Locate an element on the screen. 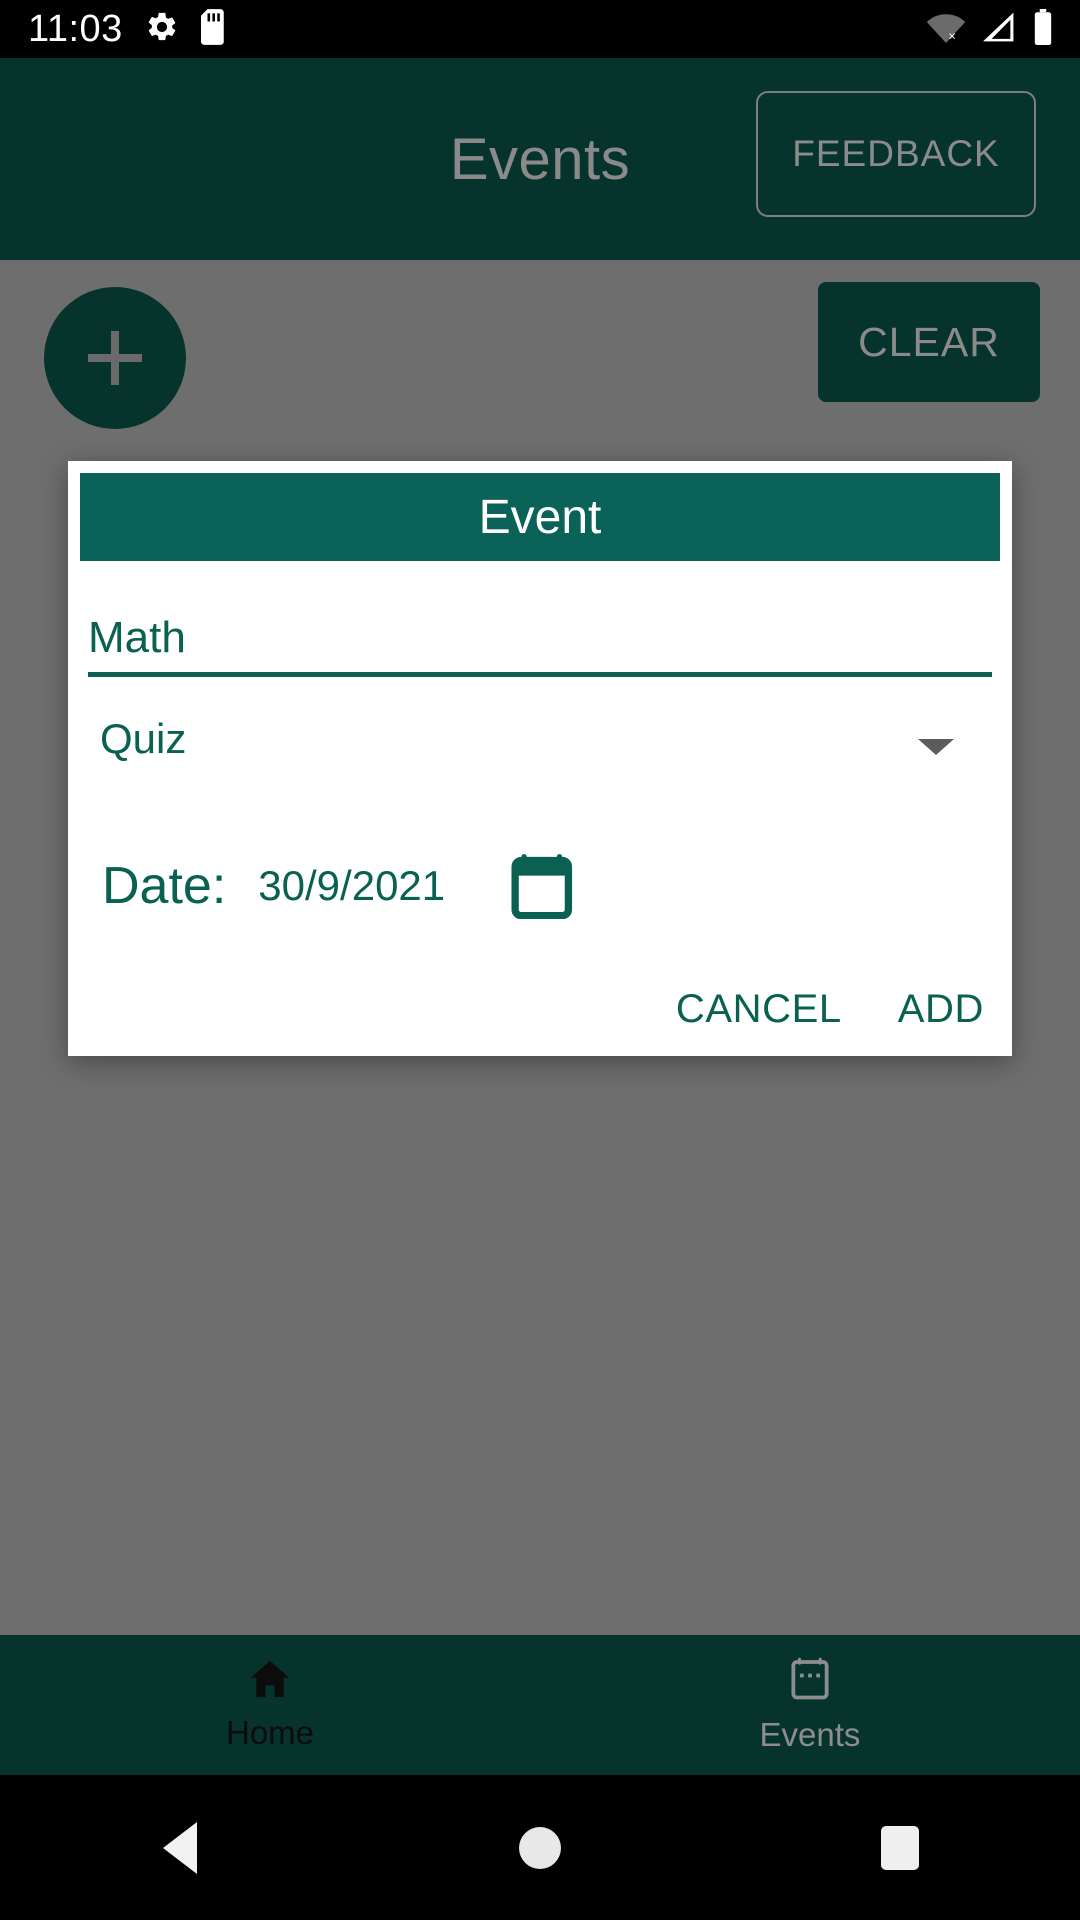  gear-icon is located at coordinates (162, 29).